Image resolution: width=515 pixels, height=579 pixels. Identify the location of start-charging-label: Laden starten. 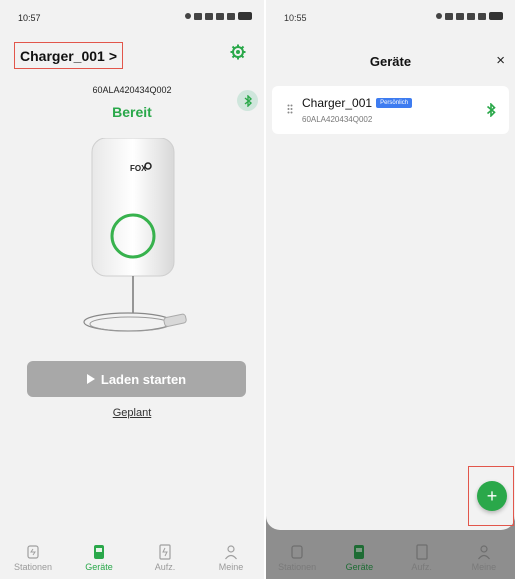
(143, 379).